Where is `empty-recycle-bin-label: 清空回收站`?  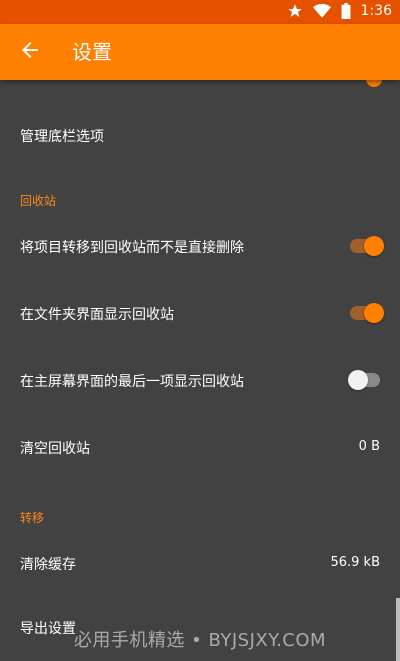
empty-recycle-bin-label: 清空回收站 is located at coordinates (55, 449).